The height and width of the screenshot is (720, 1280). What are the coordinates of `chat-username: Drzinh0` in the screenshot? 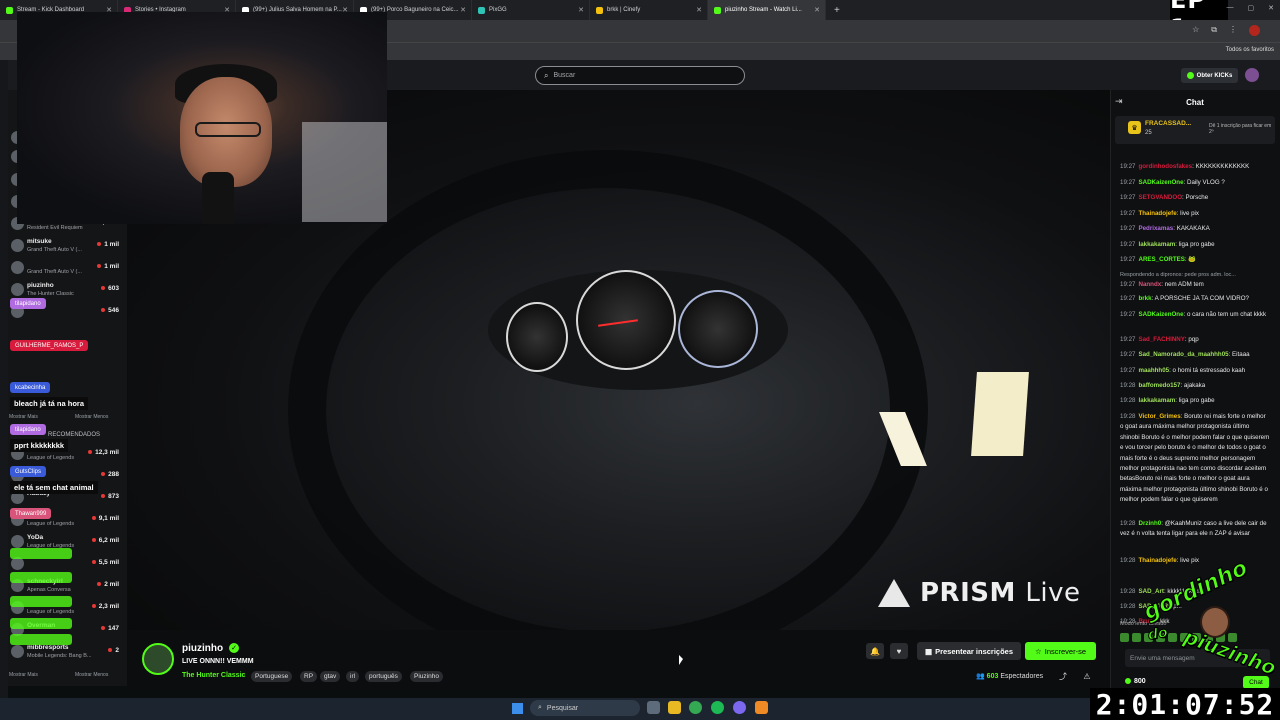 It's located at (1149, 523).